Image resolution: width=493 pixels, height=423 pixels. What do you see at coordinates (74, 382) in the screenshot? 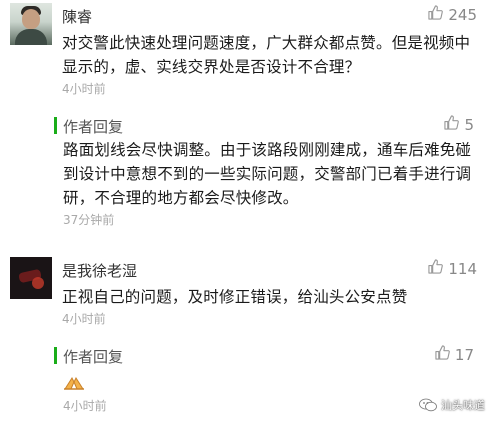
I see `pray-hands-emoji-icon` at bounding box center [74, 382].